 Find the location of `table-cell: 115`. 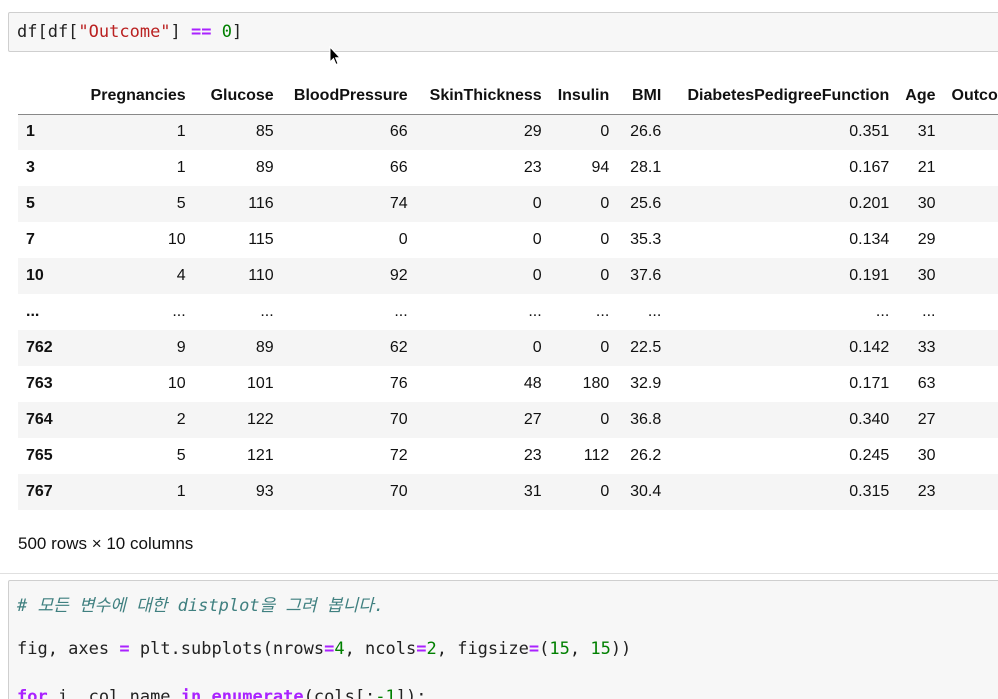

table-cell: 115 is located at coordinates (261, 239).